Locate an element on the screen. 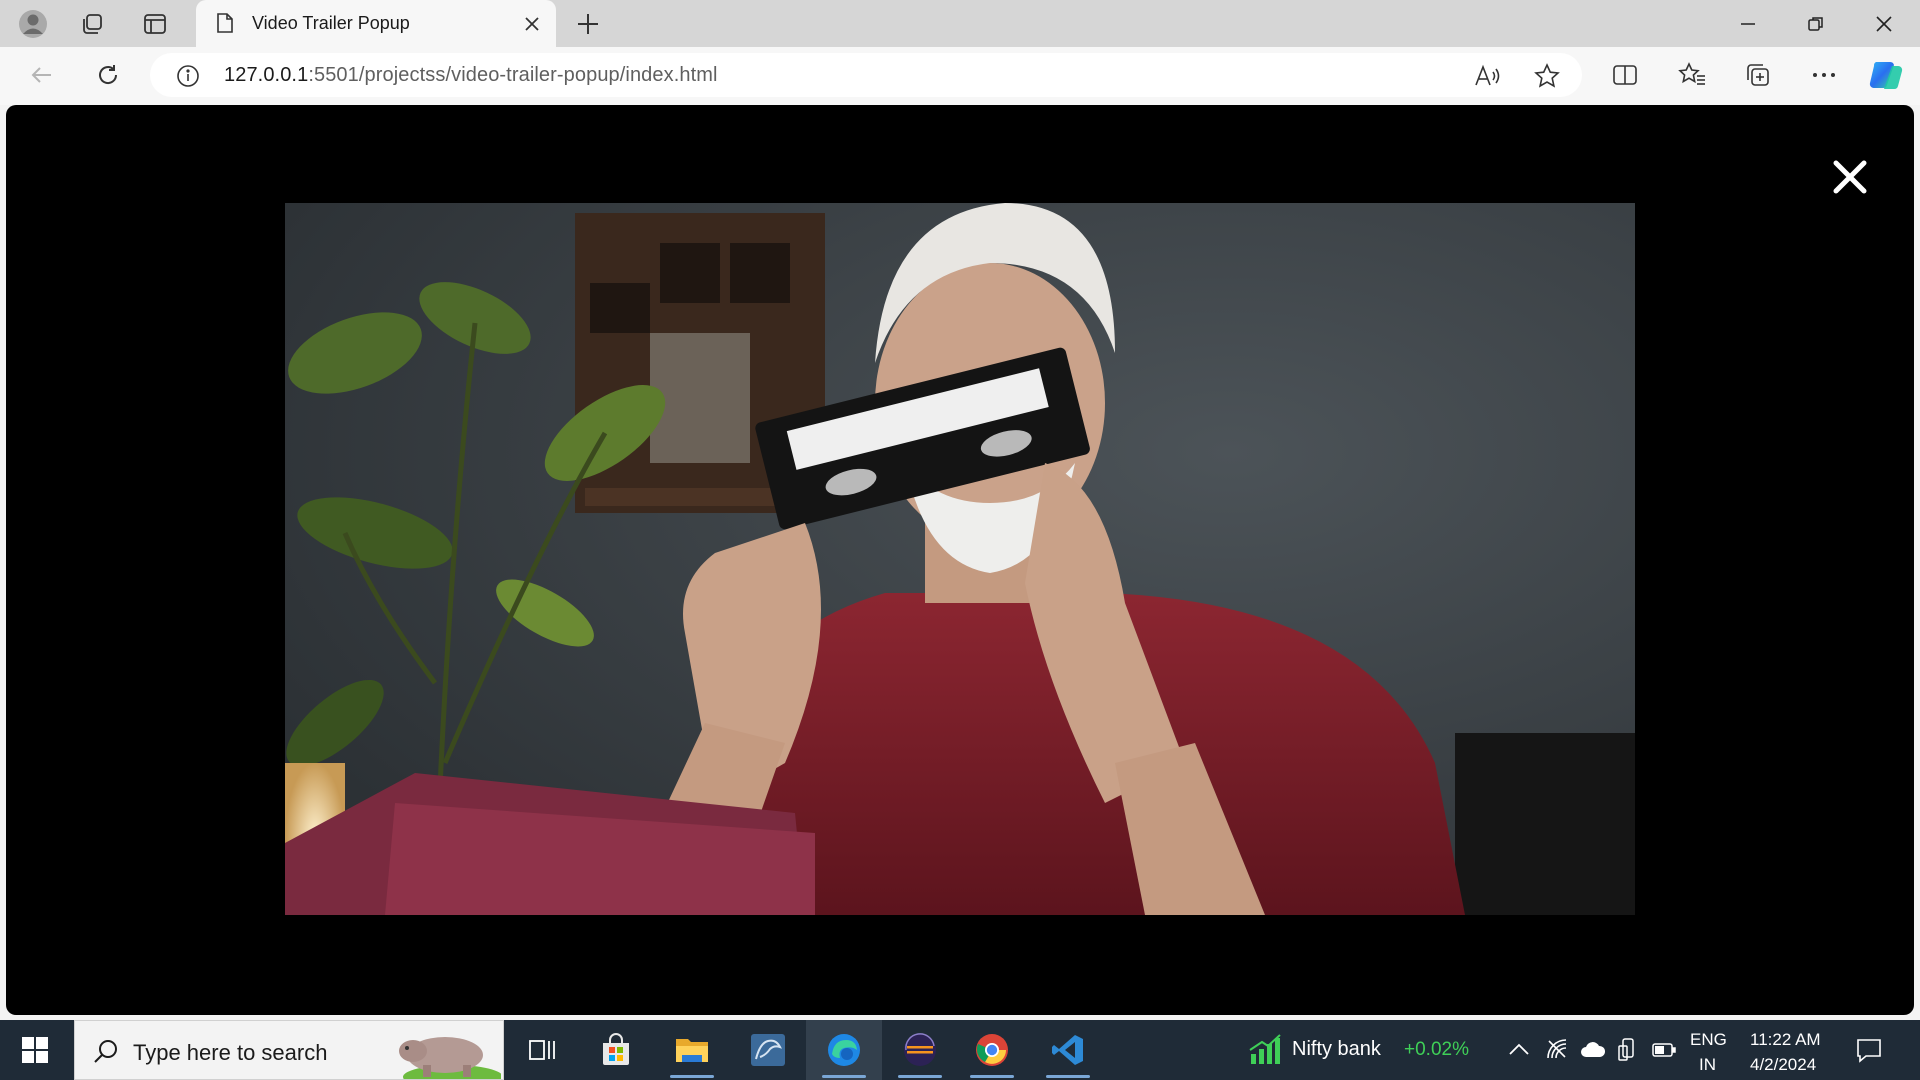 The image size is (1920, 1080). task-view-button is located at coordinates (542, 1050).